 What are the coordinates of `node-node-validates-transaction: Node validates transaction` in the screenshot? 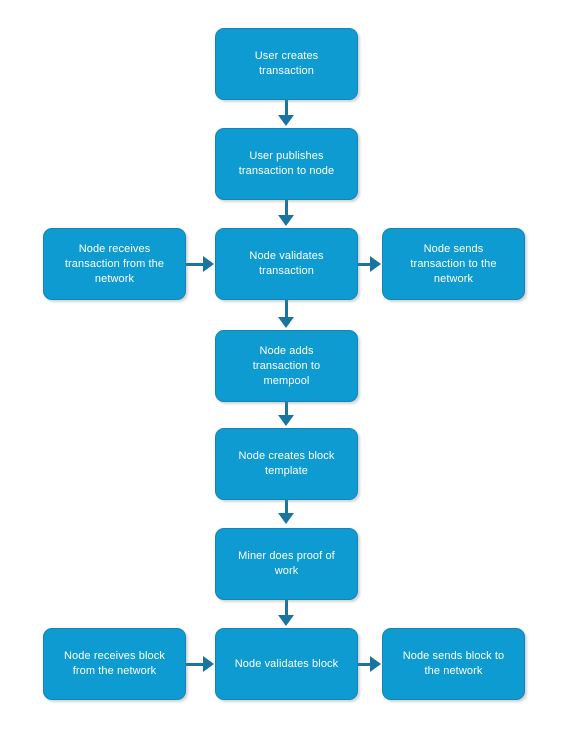 It's located at (286, 264).